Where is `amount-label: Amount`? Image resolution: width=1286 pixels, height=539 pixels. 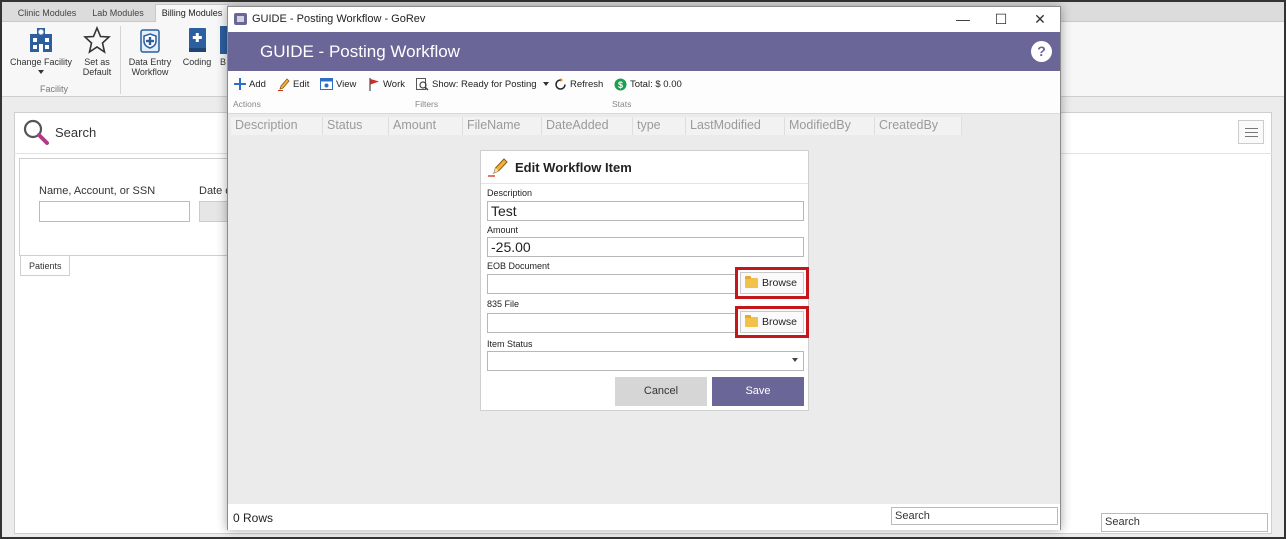 amount-label: Amount is located at coordinates (503, 230).